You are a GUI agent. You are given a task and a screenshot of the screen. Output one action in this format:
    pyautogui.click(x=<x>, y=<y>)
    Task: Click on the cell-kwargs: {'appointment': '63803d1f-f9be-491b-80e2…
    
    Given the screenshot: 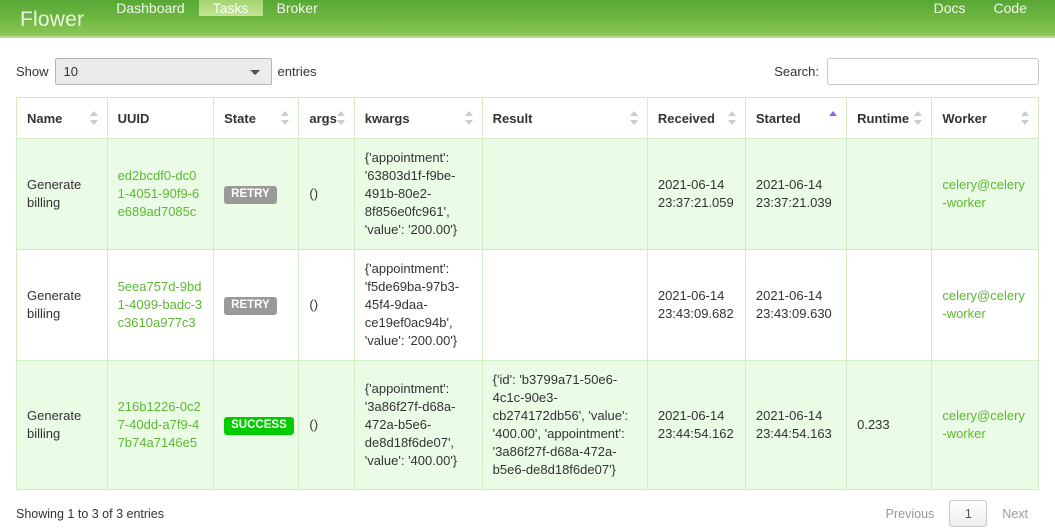 What is the action you would take?
    pyautogui.click(x=418, y=194)
    